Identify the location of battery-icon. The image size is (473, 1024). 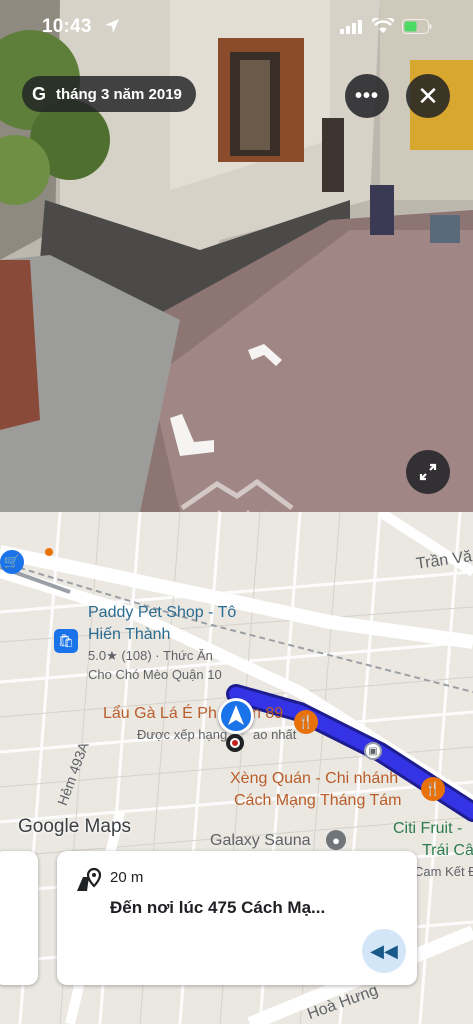
(417, 26).